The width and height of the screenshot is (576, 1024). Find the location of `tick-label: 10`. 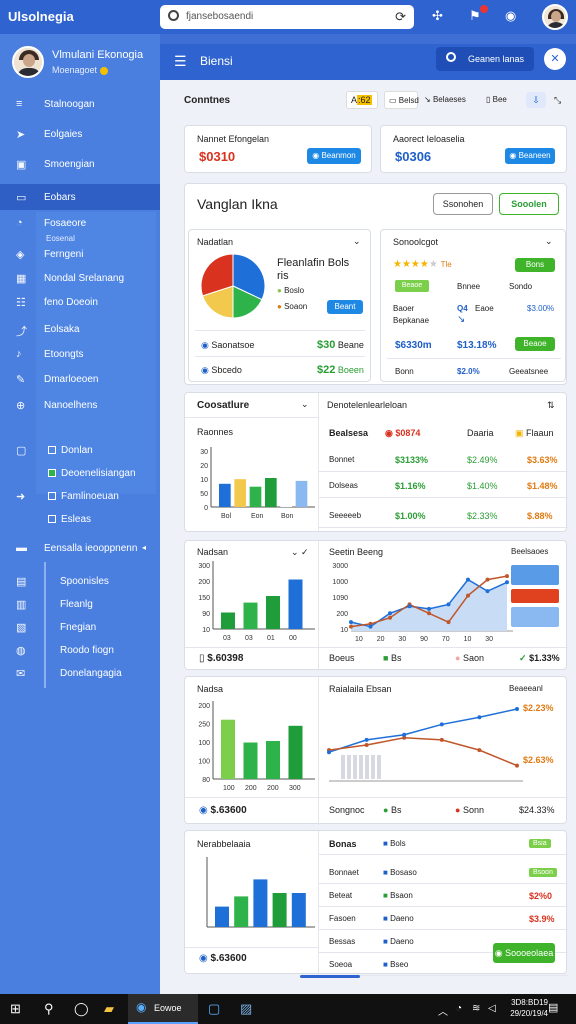

tick-label: 10 is located at coordinates (206, 630).